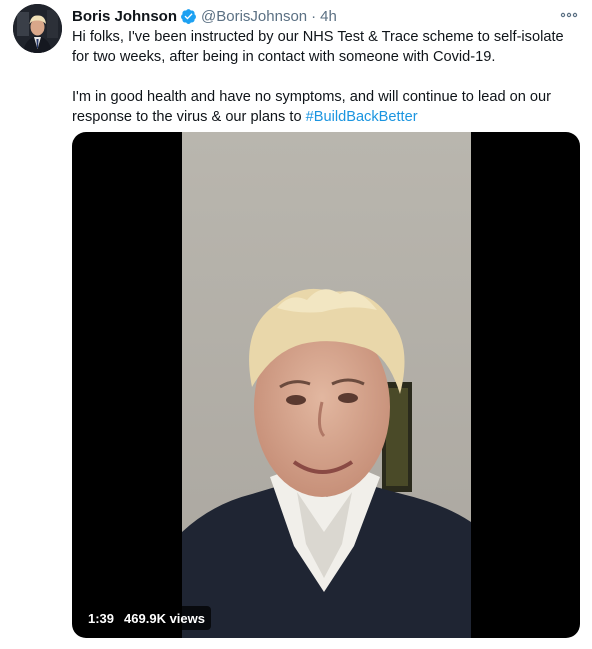 The width and height of the screenshot is (592, 649). I want to click on tweet-timestamp: 4h, so click(328, 16).